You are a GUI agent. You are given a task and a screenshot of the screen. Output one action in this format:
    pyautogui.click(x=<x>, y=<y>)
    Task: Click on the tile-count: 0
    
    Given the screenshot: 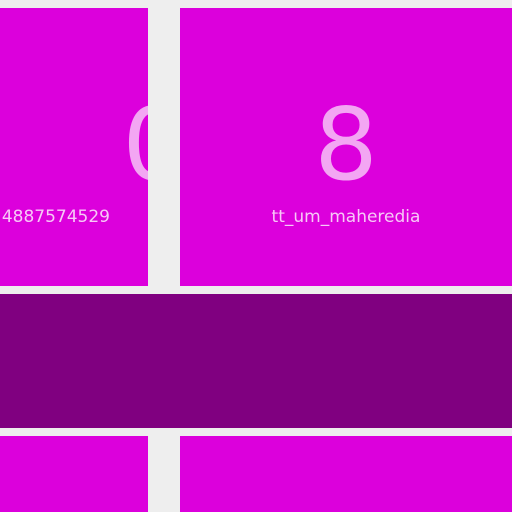 What is the action you would take?
    pyautogui.click(x=135, y=145)
    